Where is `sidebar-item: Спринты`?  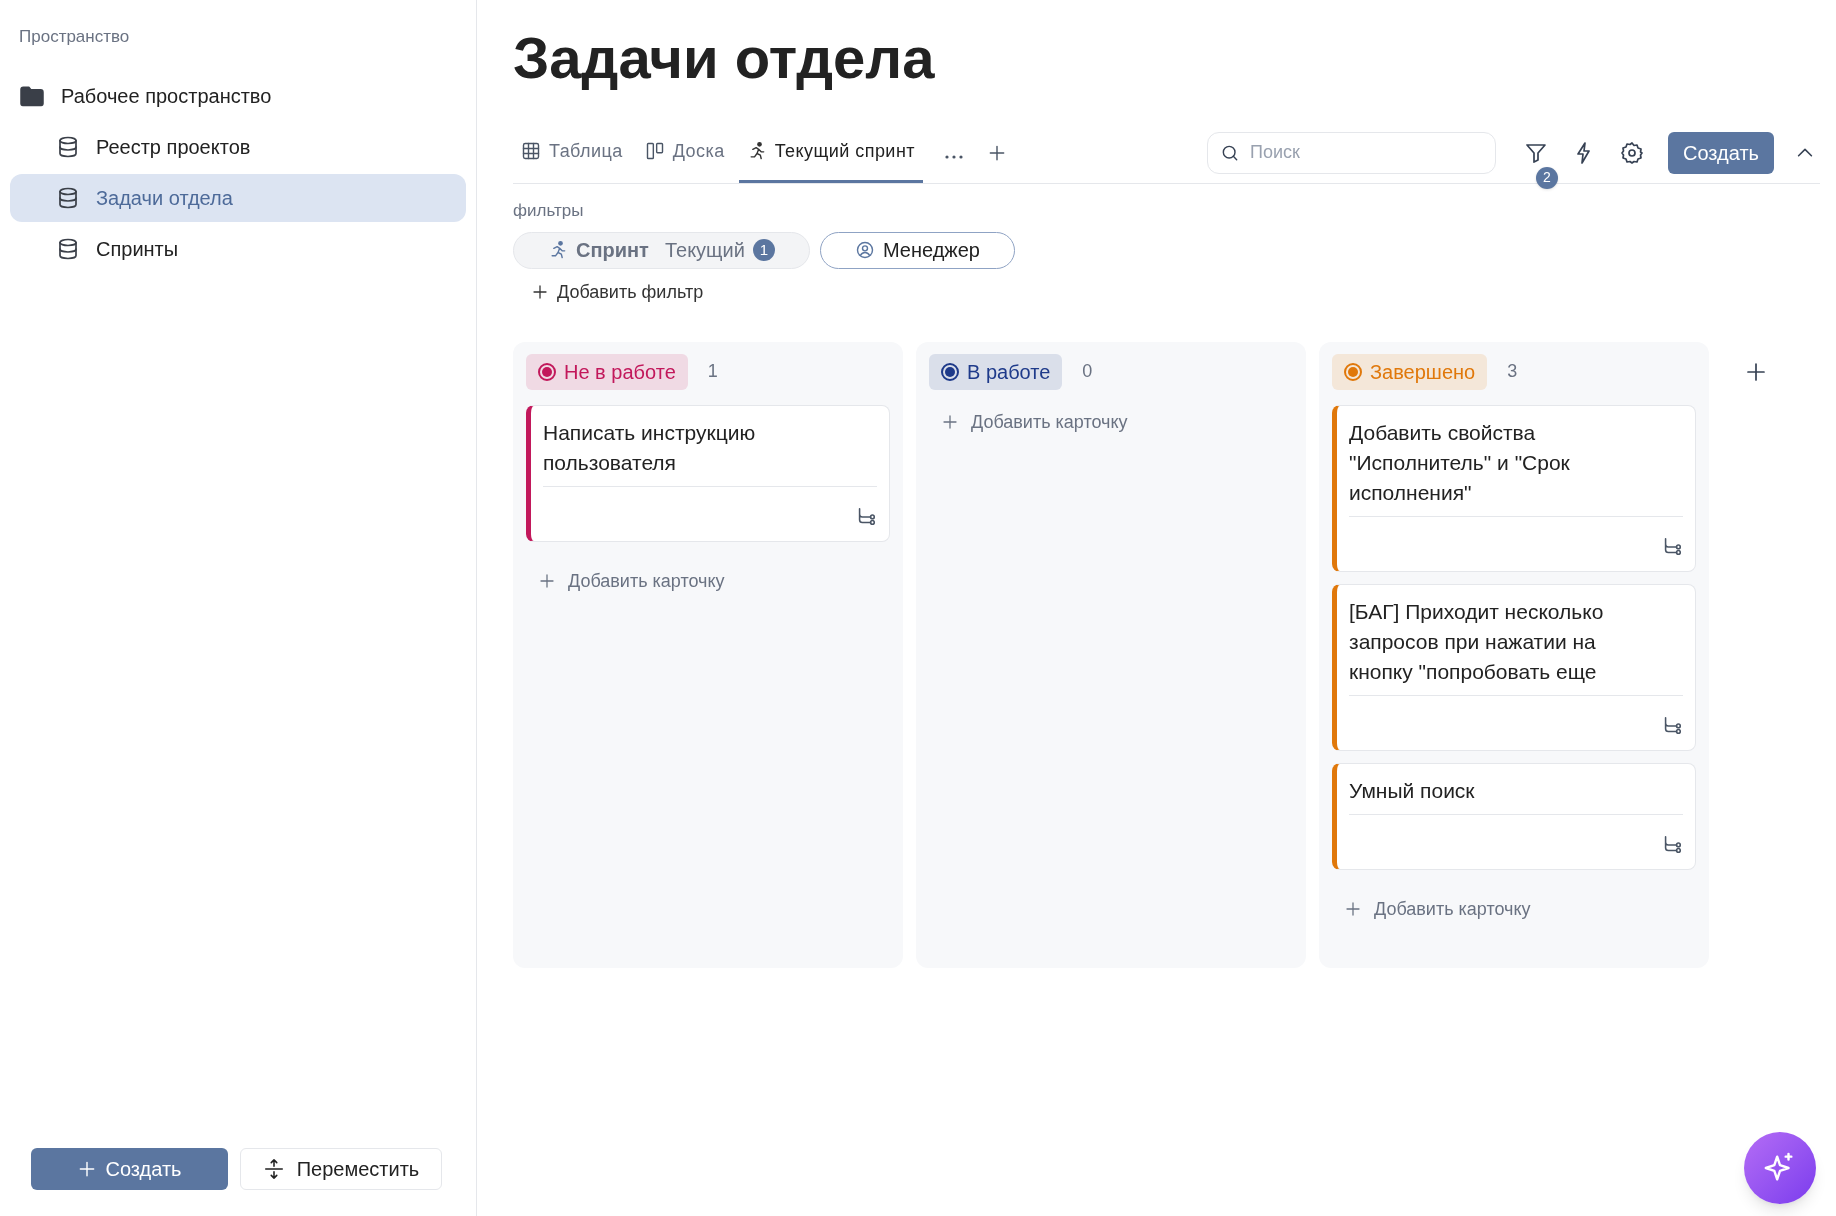
sidebar-item: Спринты is located at coordinates (238, 248).